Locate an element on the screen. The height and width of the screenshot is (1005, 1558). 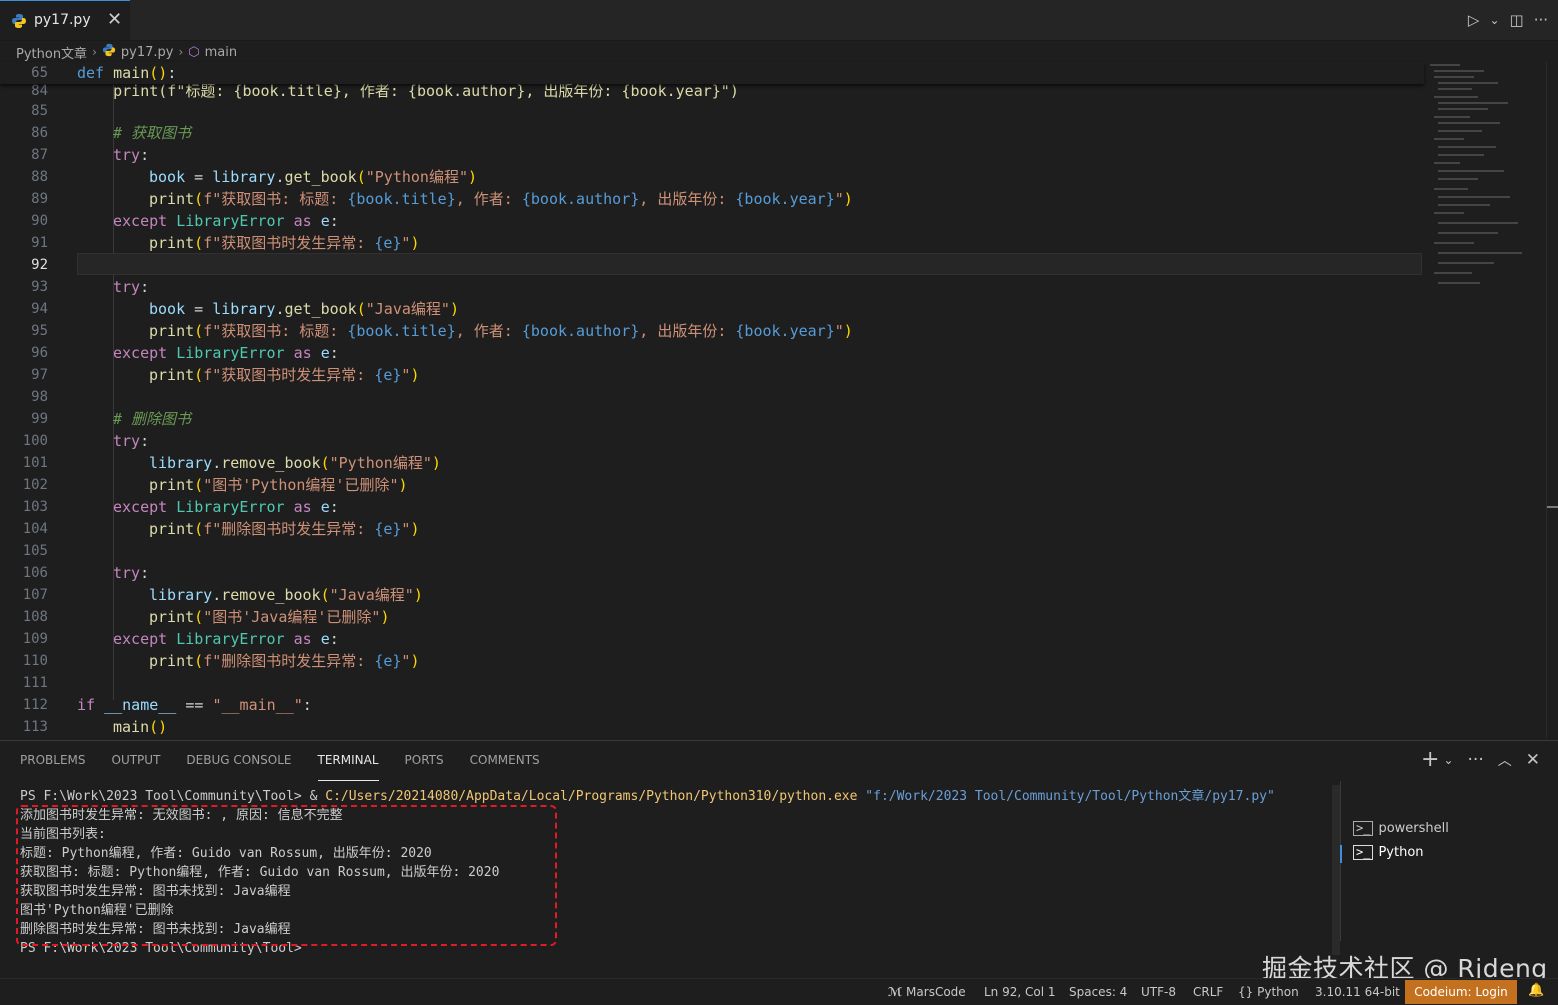
code-line: 97 print(f"获取图书时发生异常: {e}") is located at coordinates (712, 375).